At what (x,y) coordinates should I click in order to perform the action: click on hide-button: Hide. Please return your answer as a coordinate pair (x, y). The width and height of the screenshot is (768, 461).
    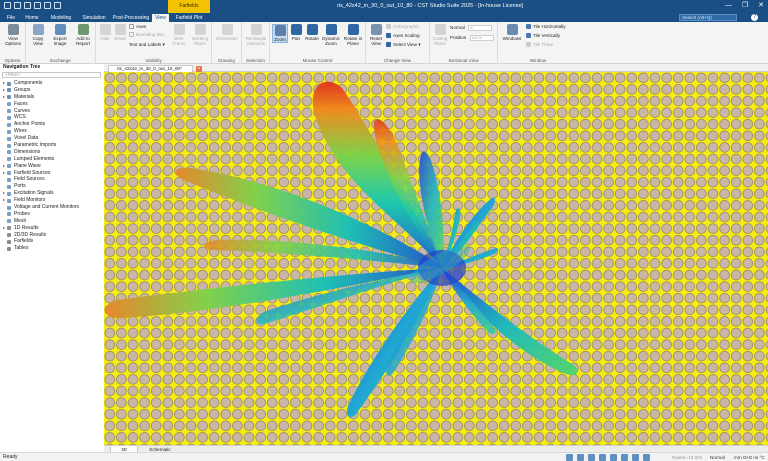
    Looking at the image, I should click on (105, 32).